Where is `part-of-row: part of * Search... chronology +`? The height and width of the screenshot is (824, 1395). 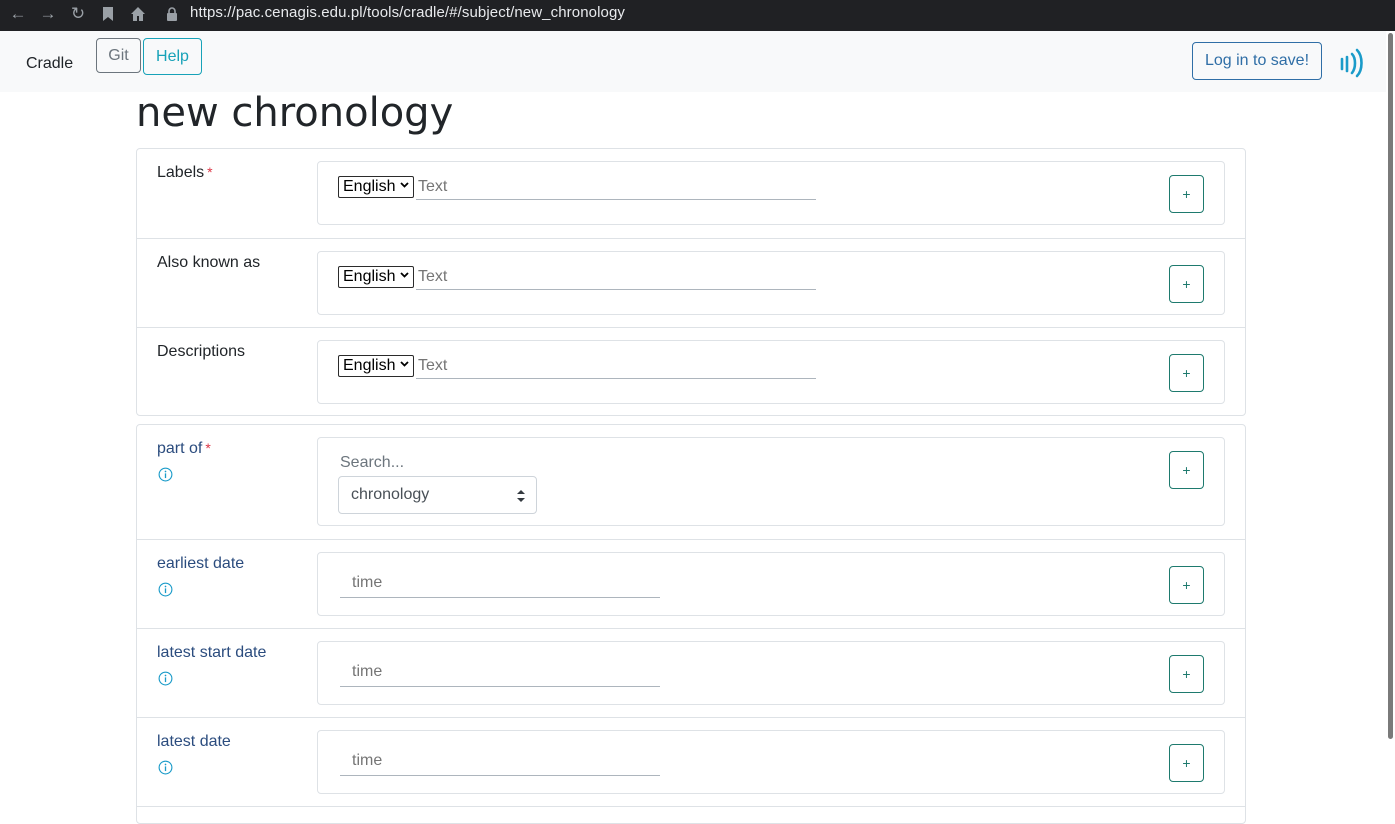 part-of-row: part of * Search... chronology + is located at coordinates (691, 482).